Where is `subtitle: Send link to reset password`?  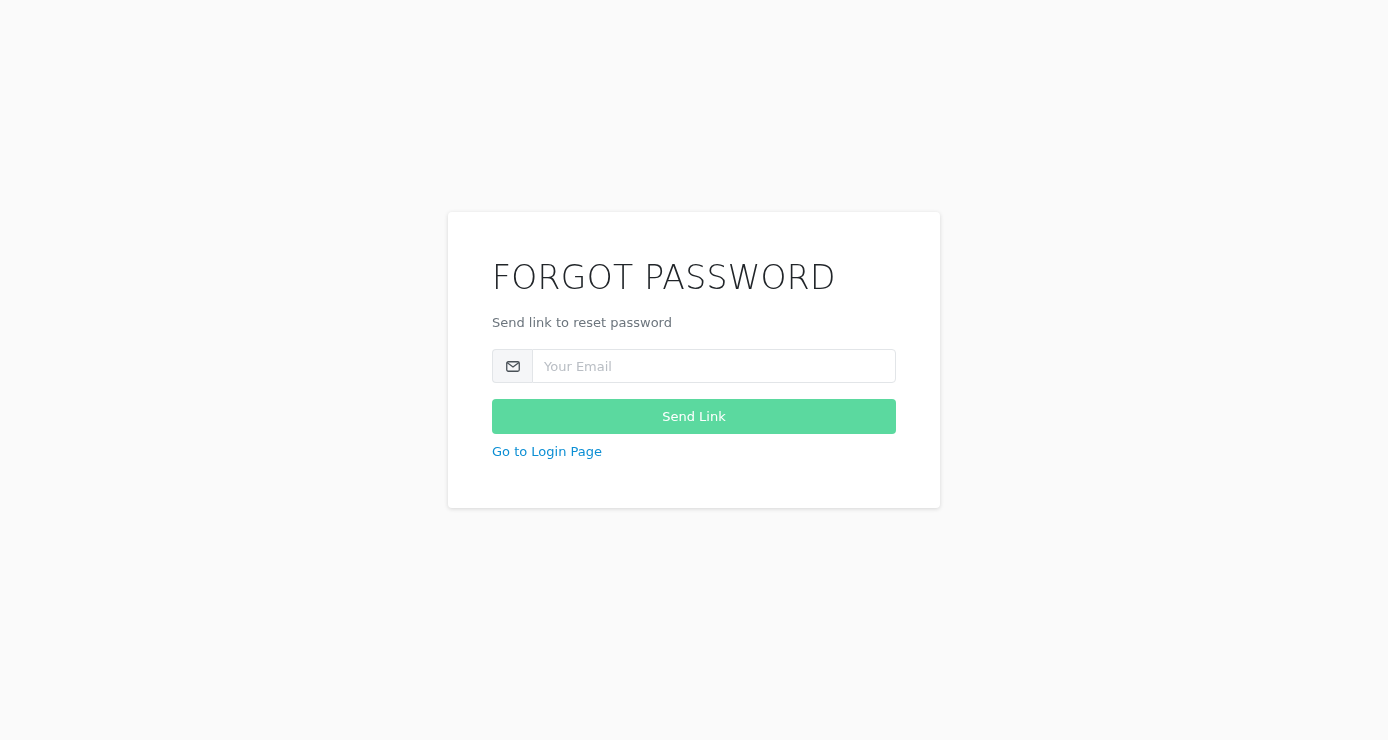
subtitle: Send link to reset password is located at coordinates (582, 323).